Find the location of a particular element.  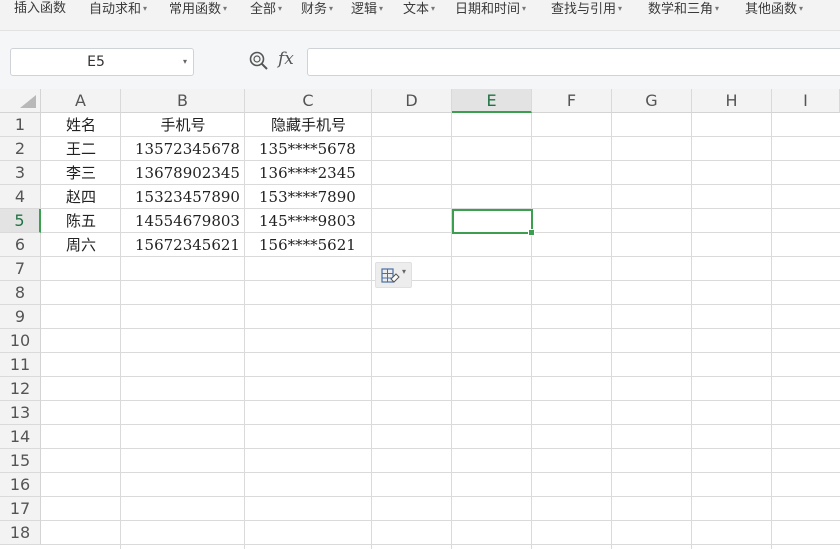

ribbon-item-label: 日期和时间 is located at coordinates (488, 9).